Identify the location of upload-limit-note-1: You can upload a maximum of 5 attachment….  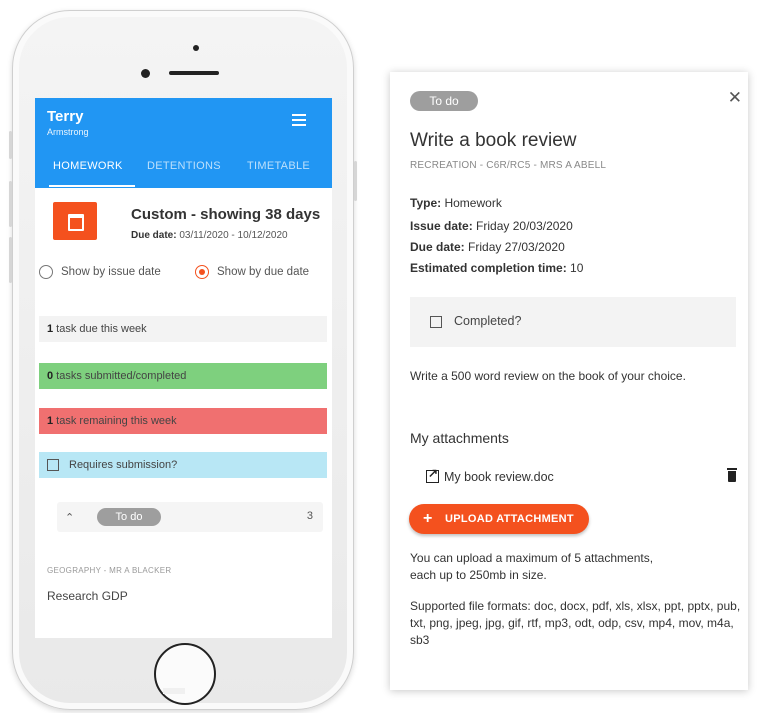
(532, 558).